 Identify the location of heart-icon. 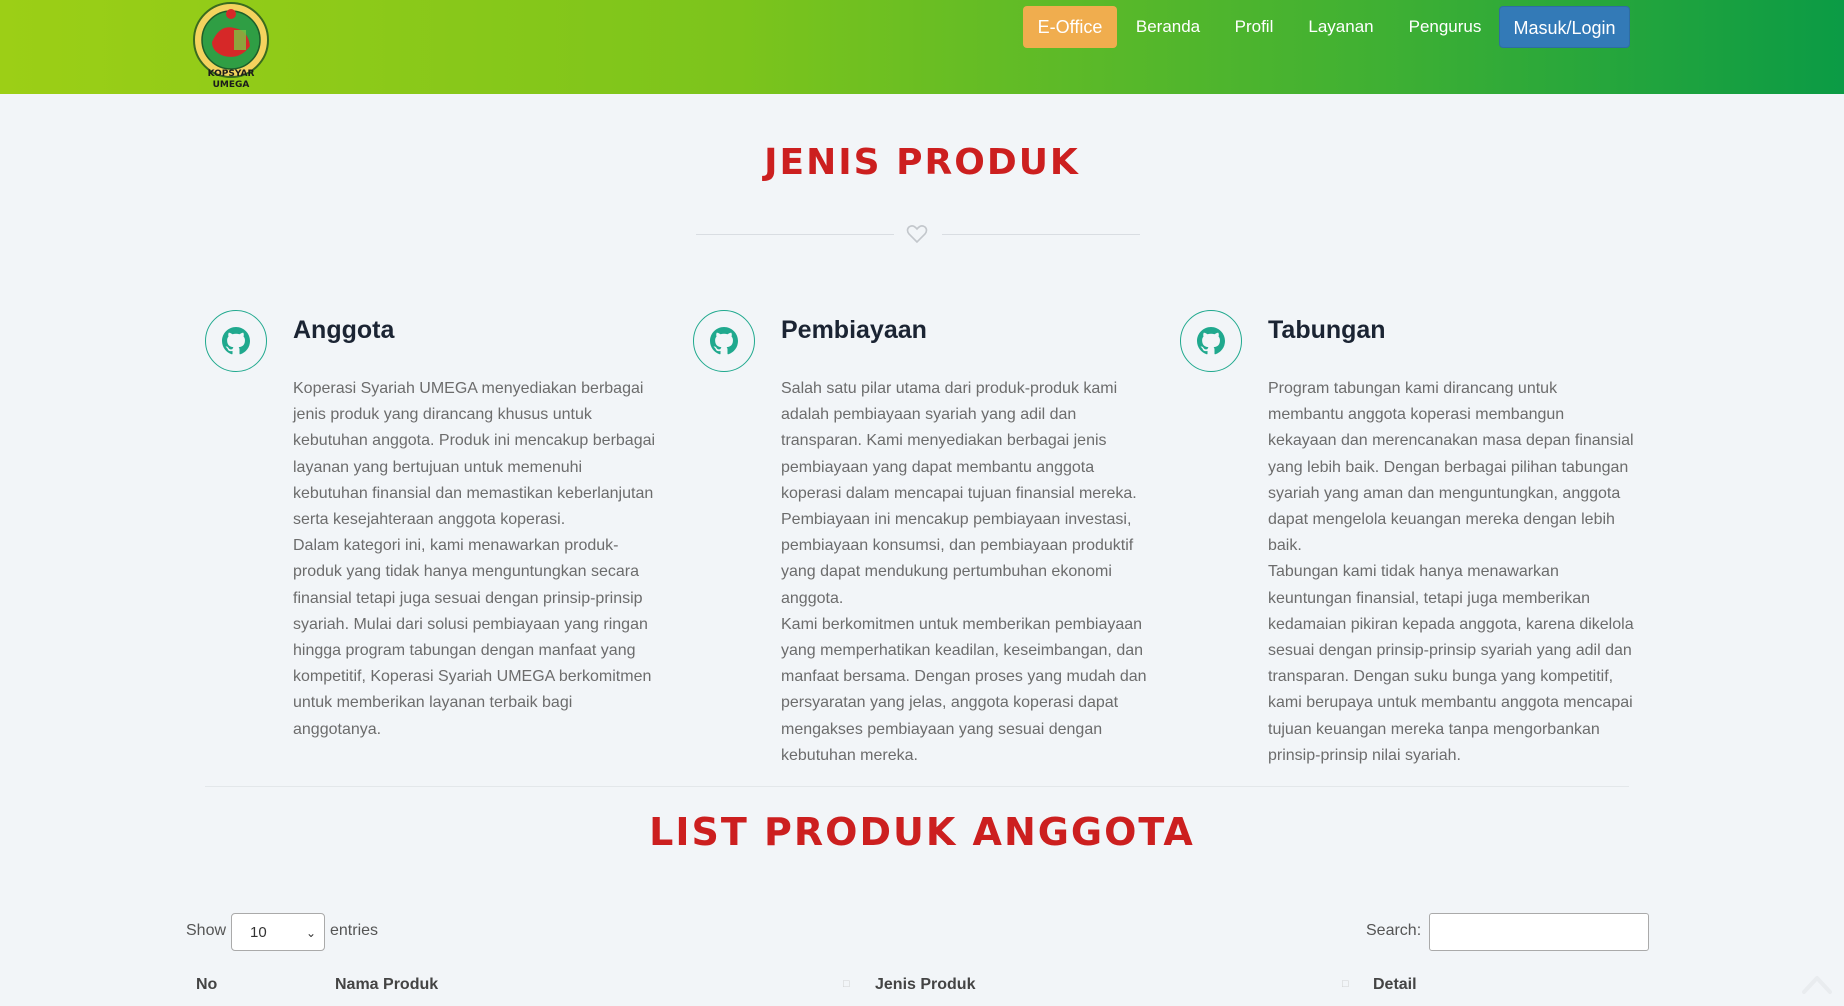
(917, 234).